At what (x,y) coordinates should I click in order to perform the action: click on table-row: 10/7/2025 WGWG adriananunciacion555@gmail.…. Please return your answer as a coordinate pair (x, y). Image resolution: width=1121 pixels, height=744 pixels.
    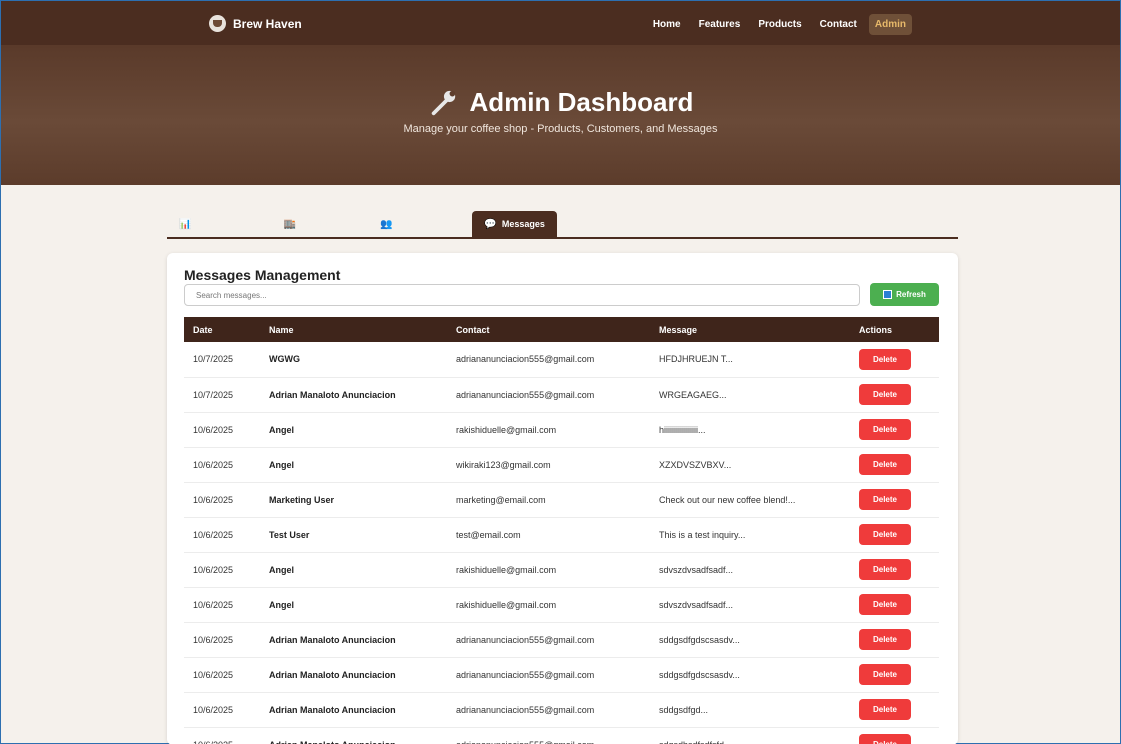
    Looking at the image, I should click on (561, 360).